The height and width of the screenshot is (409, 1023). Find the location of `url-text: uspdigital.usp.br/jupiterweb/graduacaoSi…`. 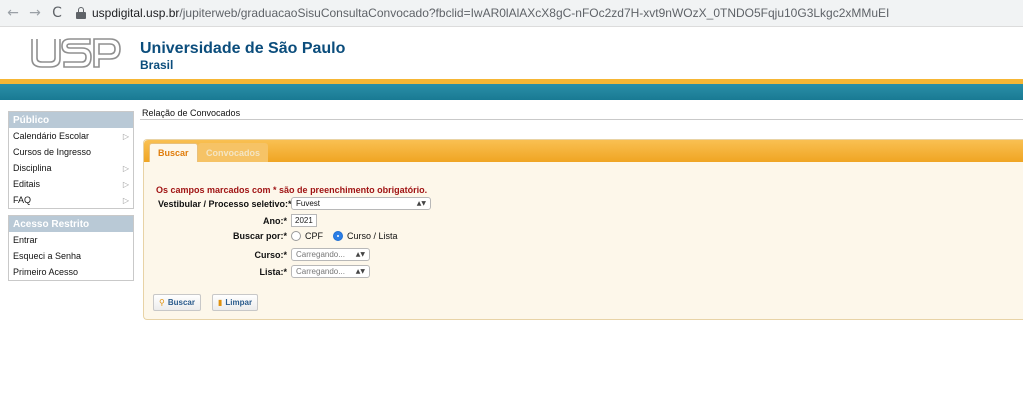

url-text: uspdigital.usp.br/jupiterweb/graduacaoSi… is located at coordinates (490, 13).